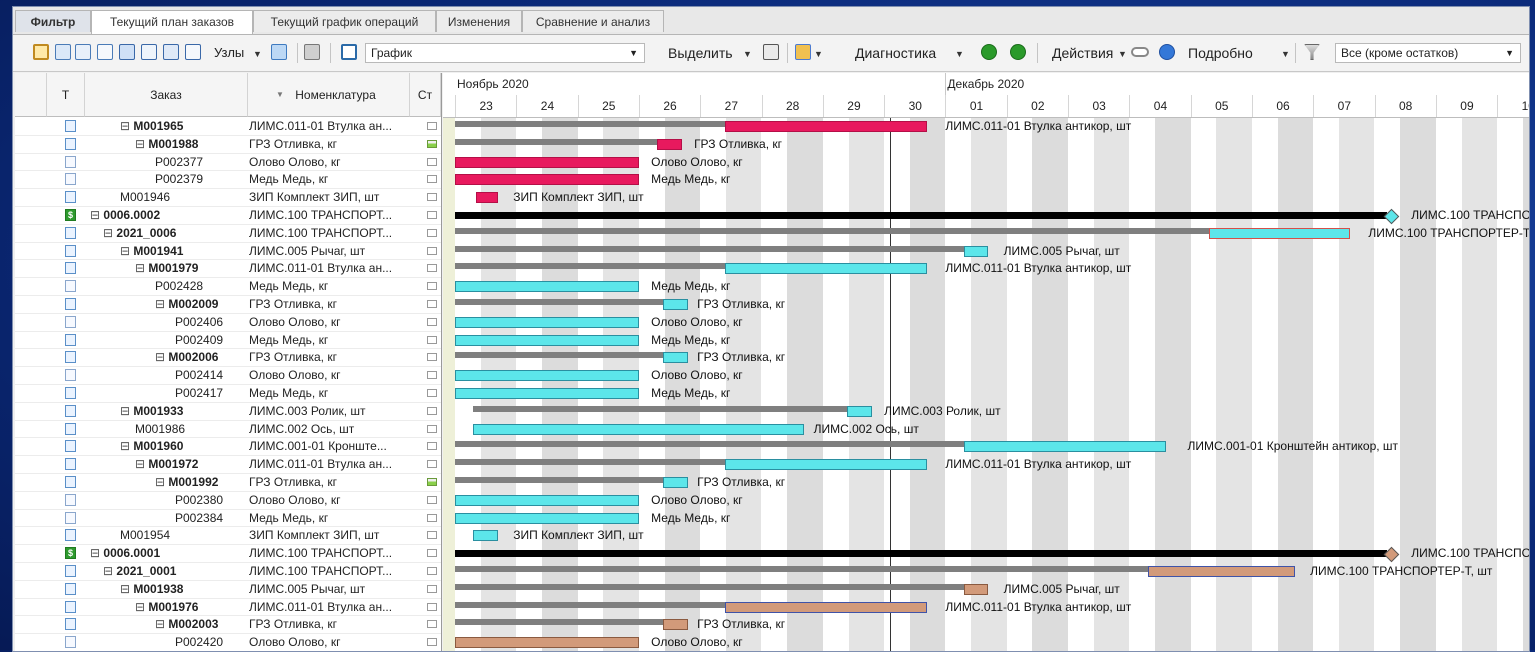 The width and height of the screenshot is (1535, 652). I want to click on order-cell: ⊟ M001960, so click(151, 446).